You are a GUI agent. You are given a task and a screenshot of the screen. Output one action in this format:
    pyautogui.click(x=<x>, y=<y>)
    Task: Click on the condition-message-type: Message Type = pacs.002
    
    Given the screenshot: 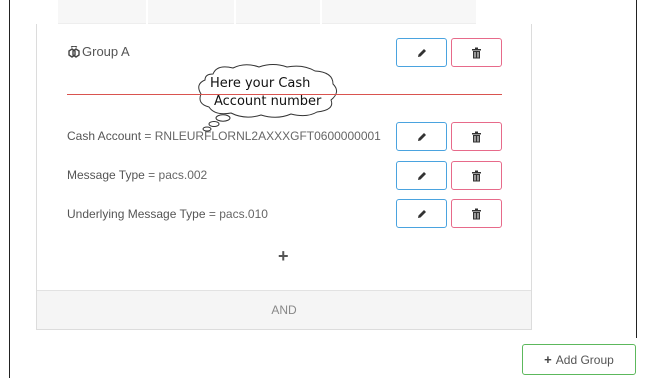 What is the action you would take?
    pyautogui.click(x=137, y=175)
    